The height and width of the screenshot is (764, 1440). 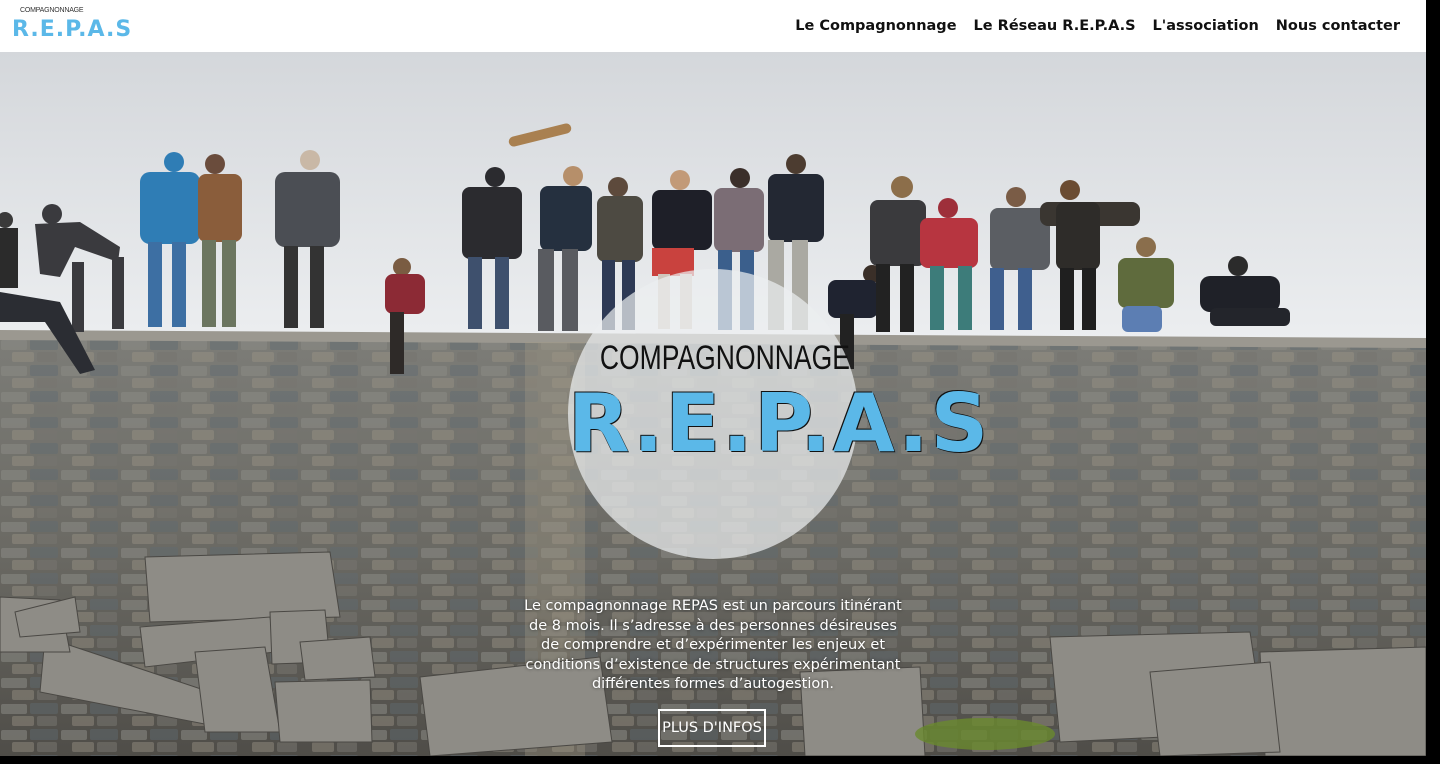 What do you see at coordinates (724, 358) in the screenshot?
I see `badge-top-text: COMPAGNONNAGE` at bounding box center [724, 358].